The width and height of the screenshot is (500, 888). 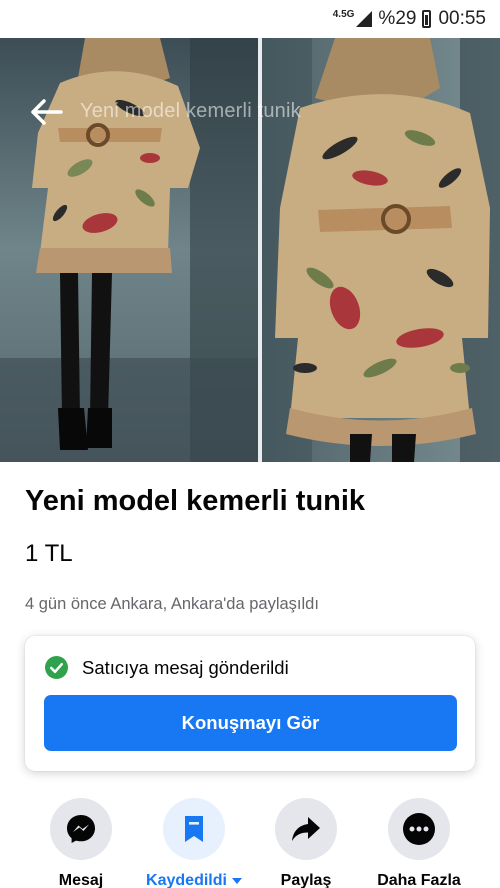 I want to click on clock: 00:55, so click(x=462, y=18).